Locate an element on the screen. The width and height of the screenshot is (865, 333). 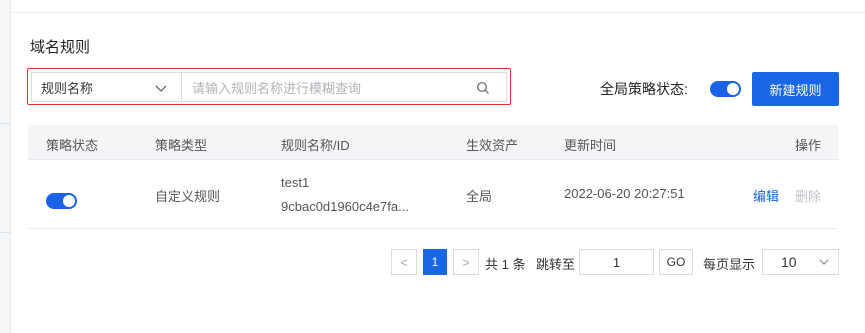
row-asset: 全局 is located at coordinates (479, 196).